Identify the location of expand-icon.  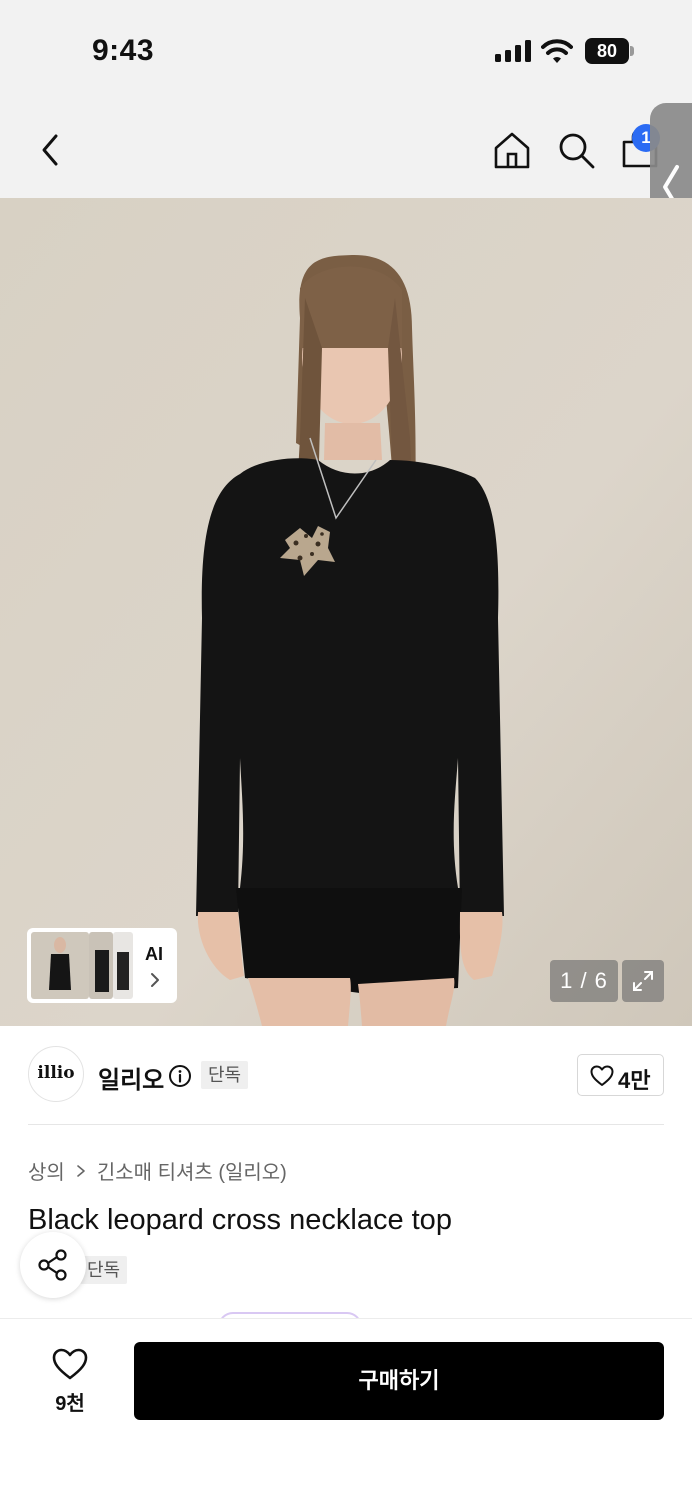
(643, 981).